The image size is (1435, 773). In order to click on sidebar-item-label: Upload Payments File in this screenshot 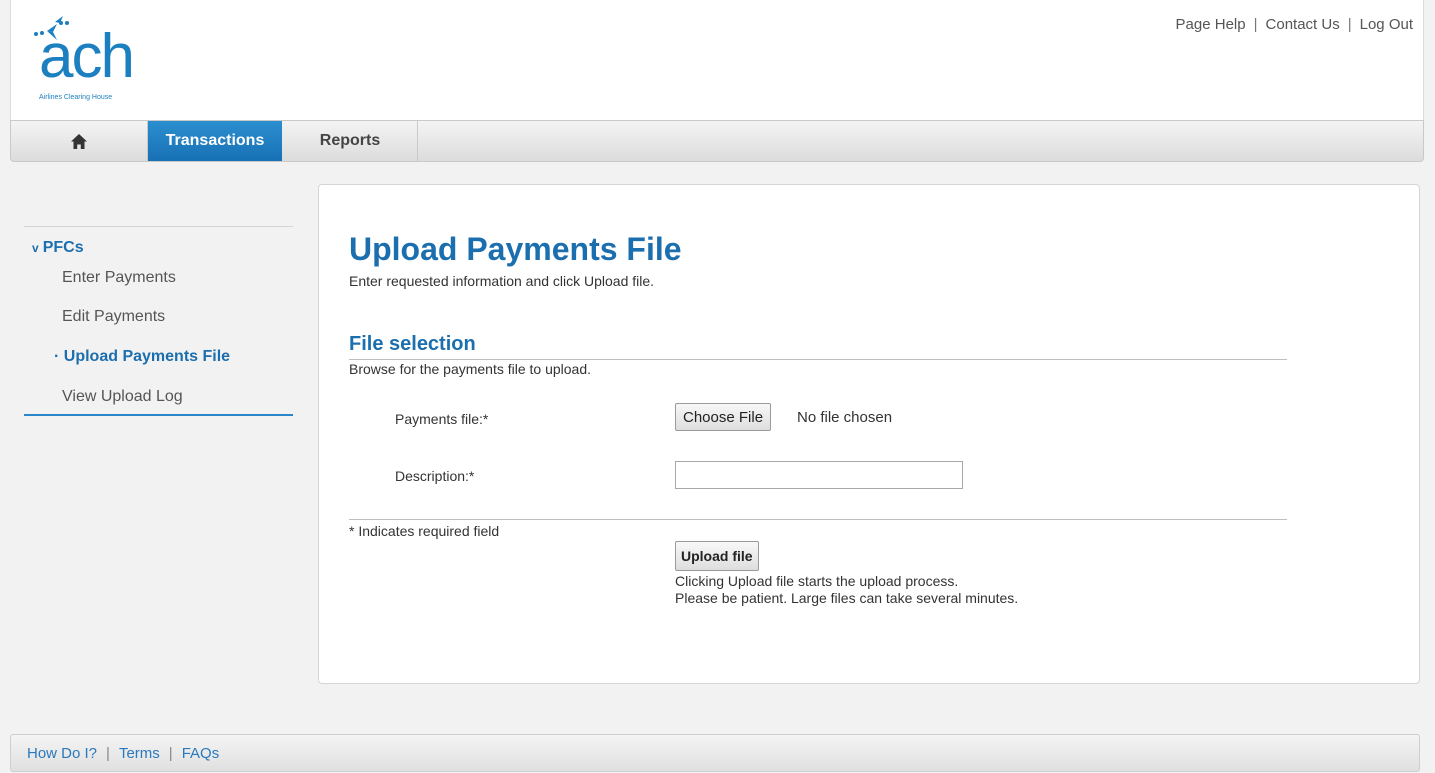, I will do `click(147, 356)`.